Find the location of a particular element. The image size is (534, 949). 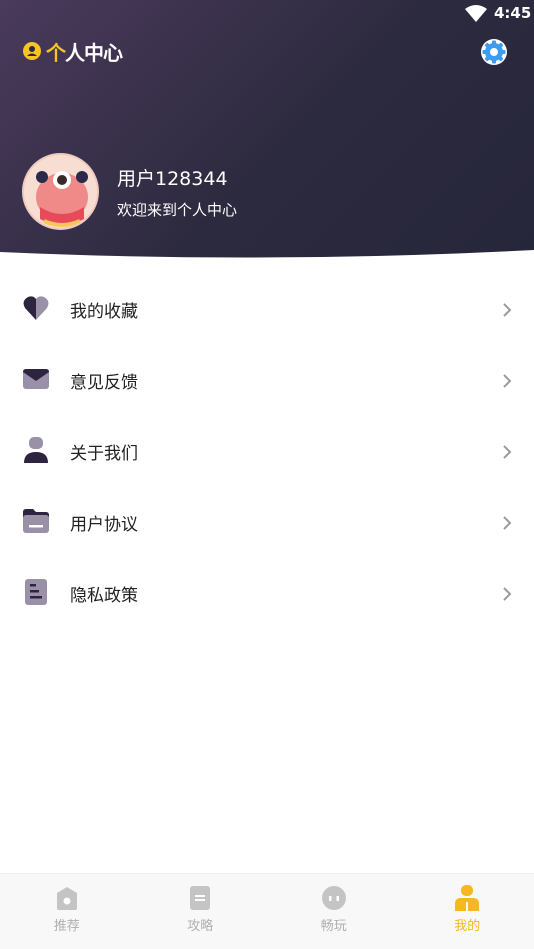

user-circle-icon is located at coordinates (32, 51).